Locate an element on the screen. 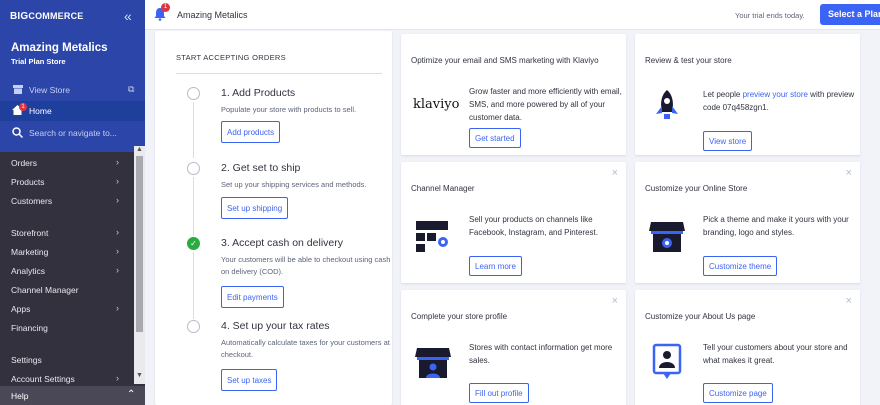 Image resolution: width=880 pixels, height=405 pixels. top-store-name: Amazing Metalics is located at coordinates (212, 15).